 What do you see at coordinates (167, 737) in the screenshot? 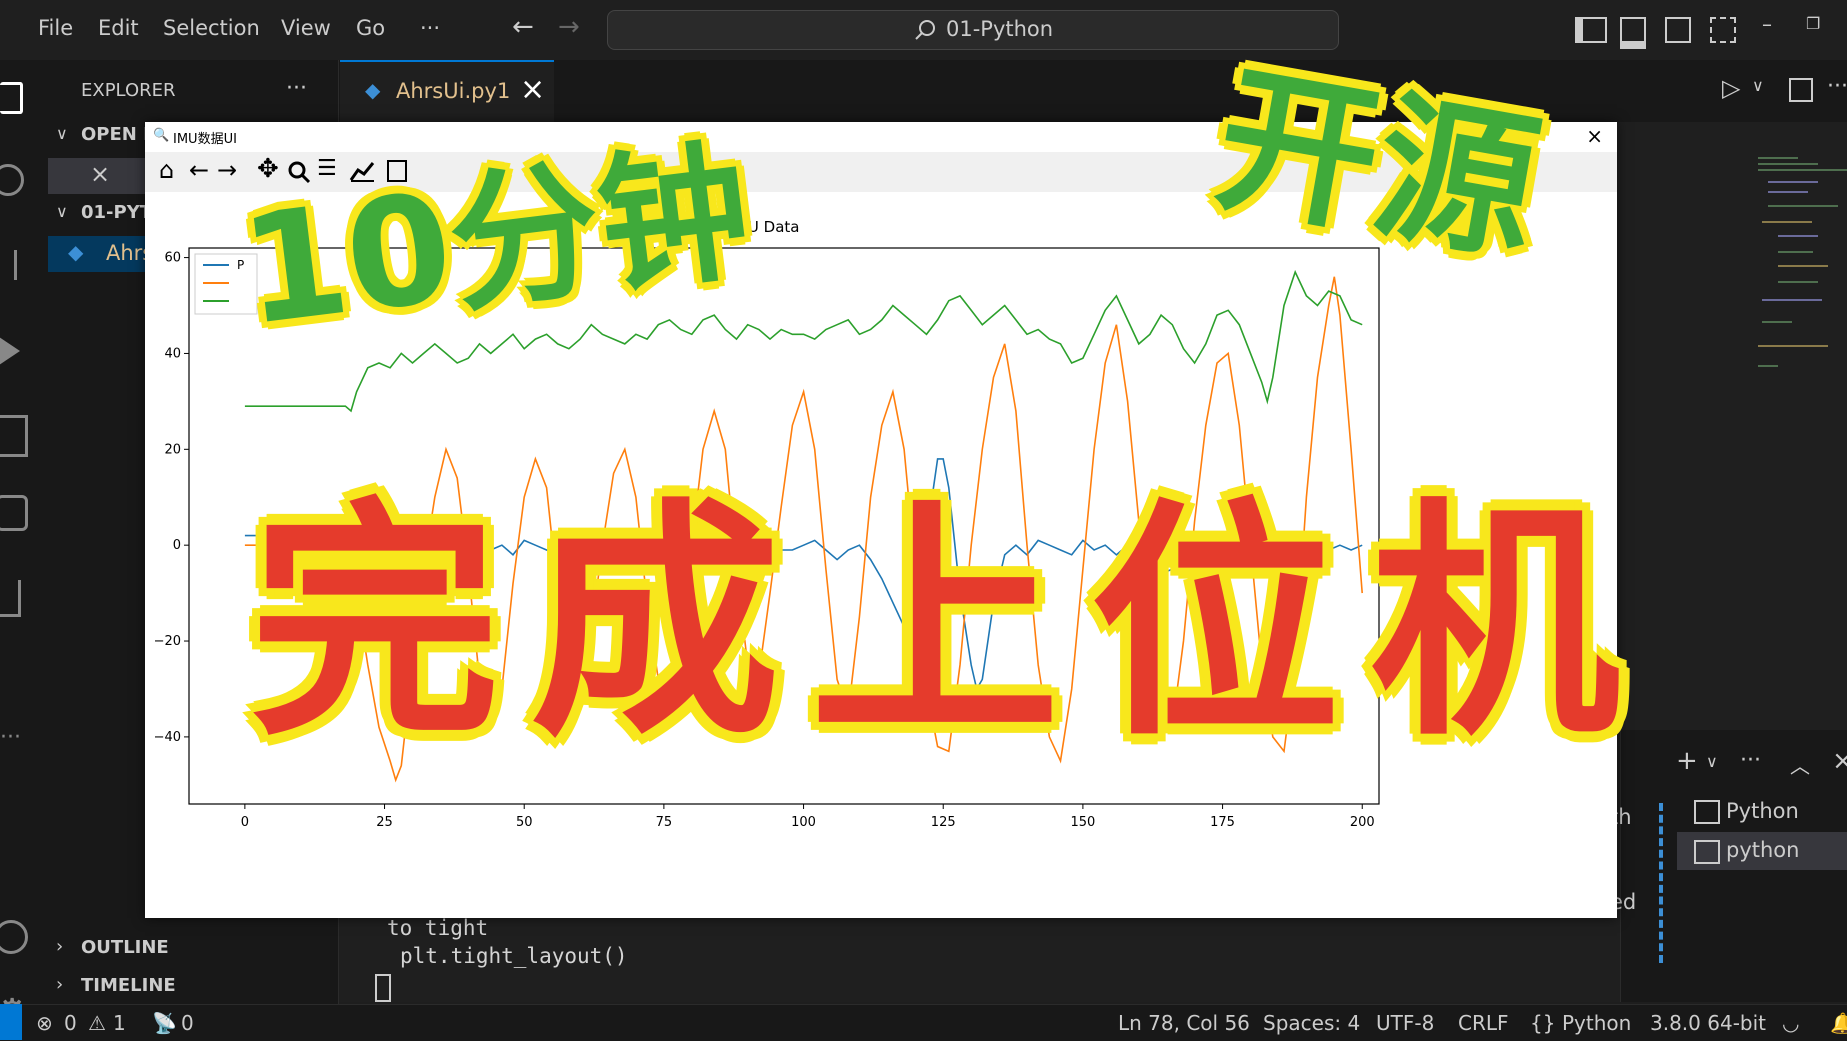
I see `y-tick-label: −40` at bounding box center [167, 737].